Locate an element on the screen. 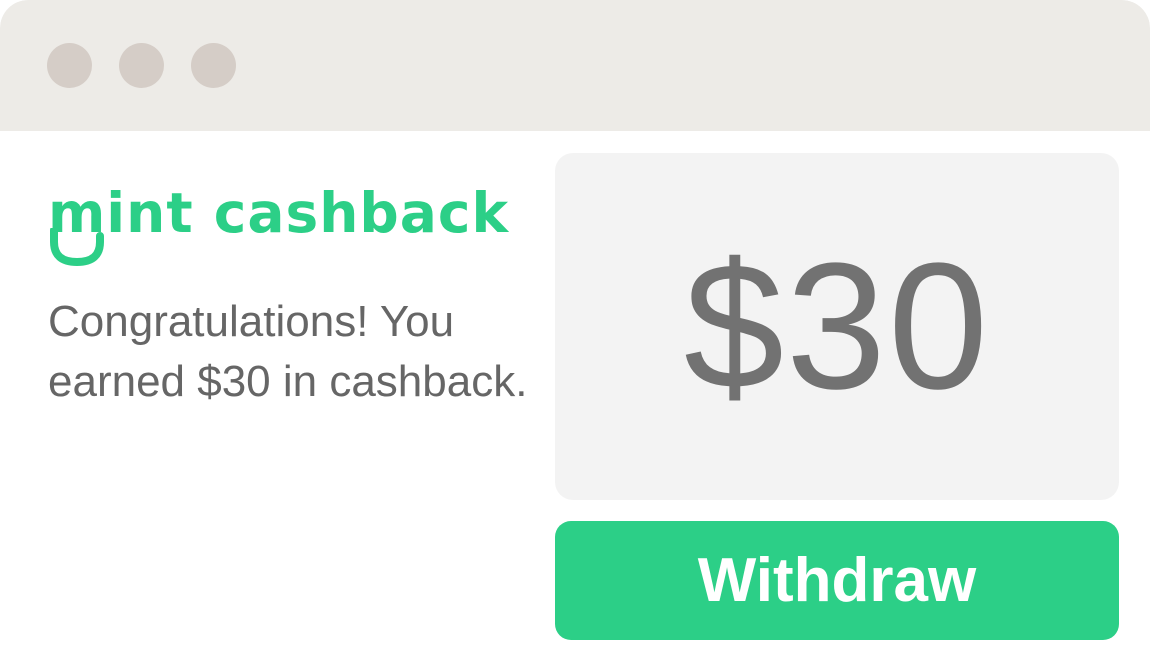  cashback-amount: $30 is located at coordinates (837, 326).